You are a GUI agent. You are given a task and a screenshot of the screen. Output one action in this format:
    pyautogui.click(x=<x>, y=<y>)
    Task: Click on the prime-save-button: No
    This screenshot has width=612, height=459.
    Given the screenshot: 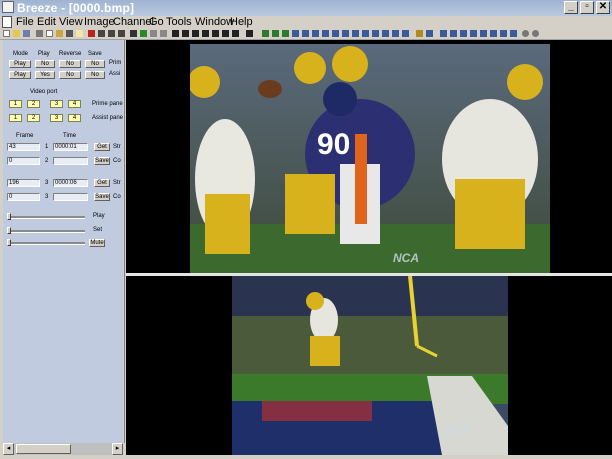 What is the action you would take?
    pyautogui.click(x=95, y=64)
    